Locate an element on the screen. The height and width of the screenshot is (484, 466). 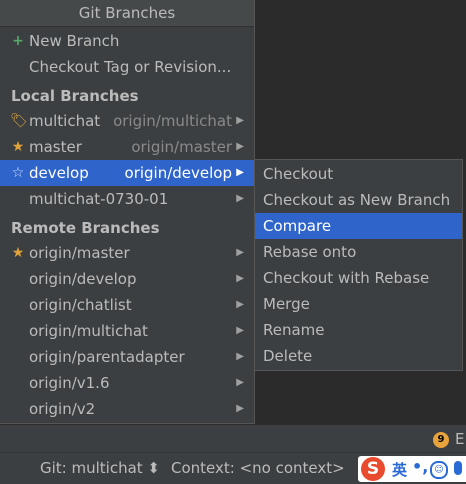
context-widget: Context: <no context> is located at coordinates (258, 468).